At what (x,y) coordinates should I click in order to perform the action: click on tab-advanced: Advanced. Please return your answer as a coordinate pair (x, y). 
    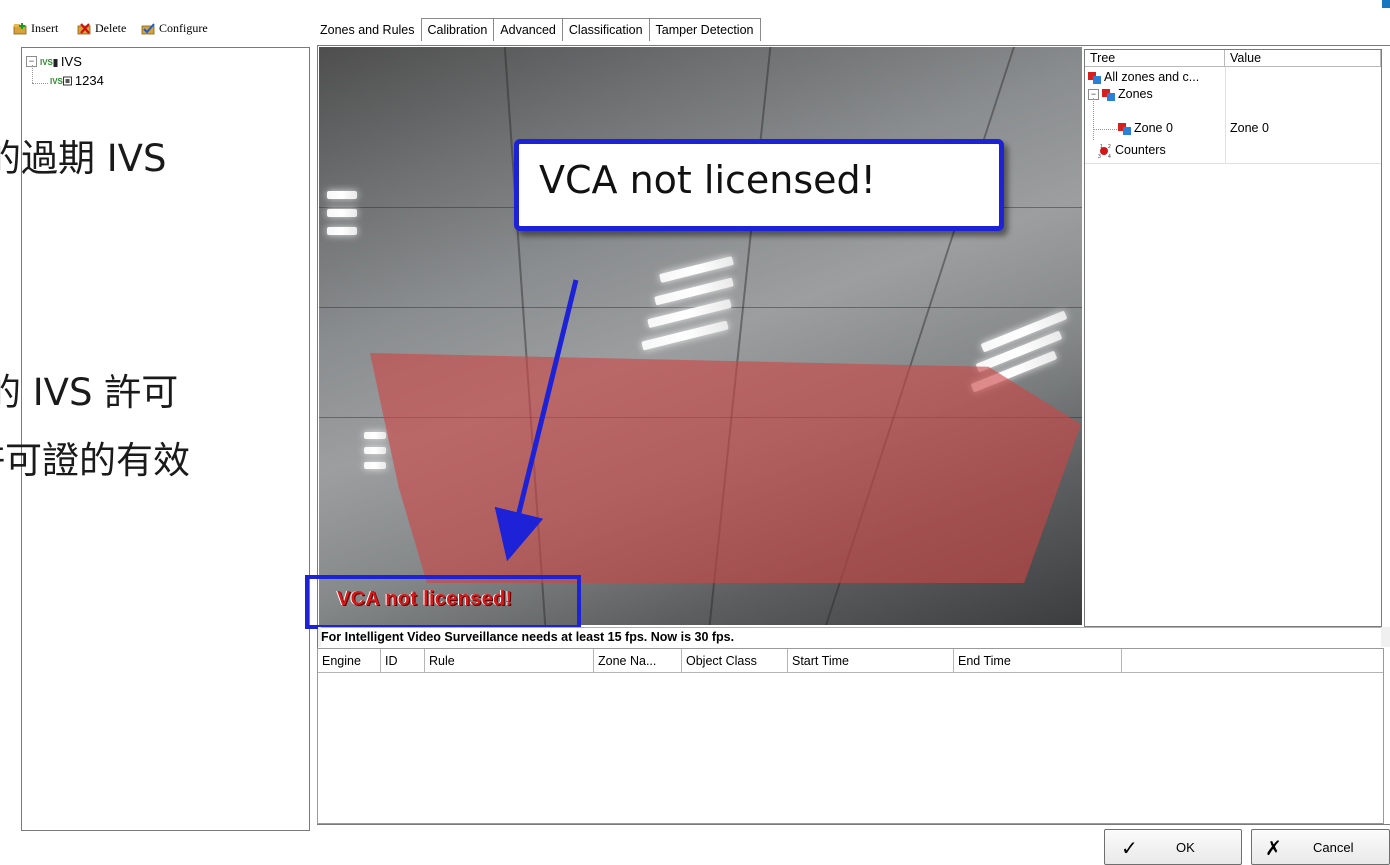
    Looking at the image, I should click on (528, 29).